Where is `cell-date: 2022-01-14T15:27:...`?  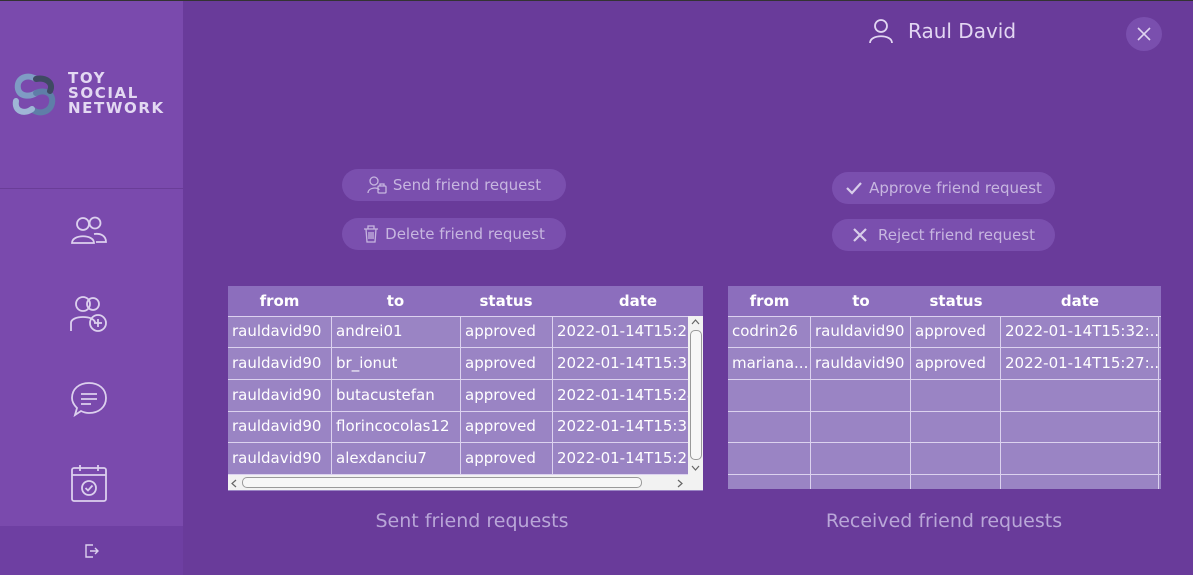
cell-date: 2022-01-14T15:27:... is located at coordinates (1080, 363).